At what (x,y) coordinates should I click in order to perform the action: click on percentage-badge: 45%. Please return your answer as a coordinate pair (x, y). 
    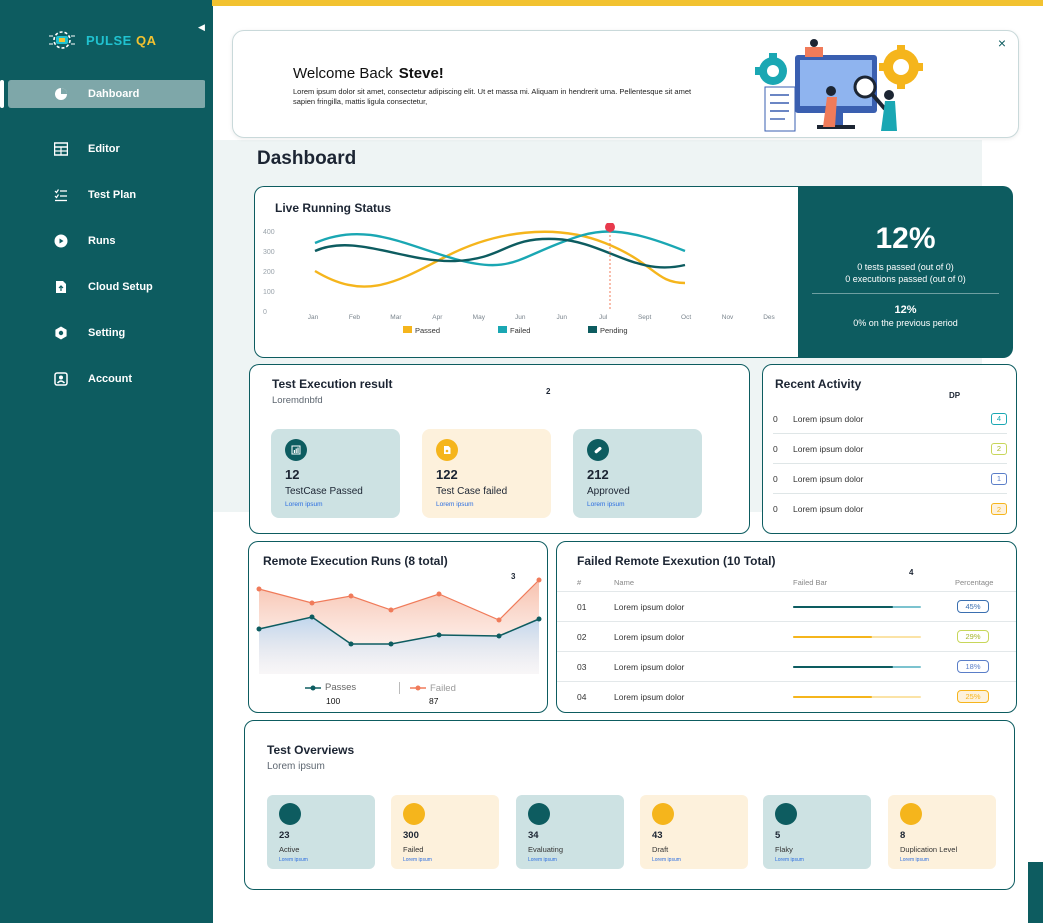
    Looking at the image, I should click on (973, 606).